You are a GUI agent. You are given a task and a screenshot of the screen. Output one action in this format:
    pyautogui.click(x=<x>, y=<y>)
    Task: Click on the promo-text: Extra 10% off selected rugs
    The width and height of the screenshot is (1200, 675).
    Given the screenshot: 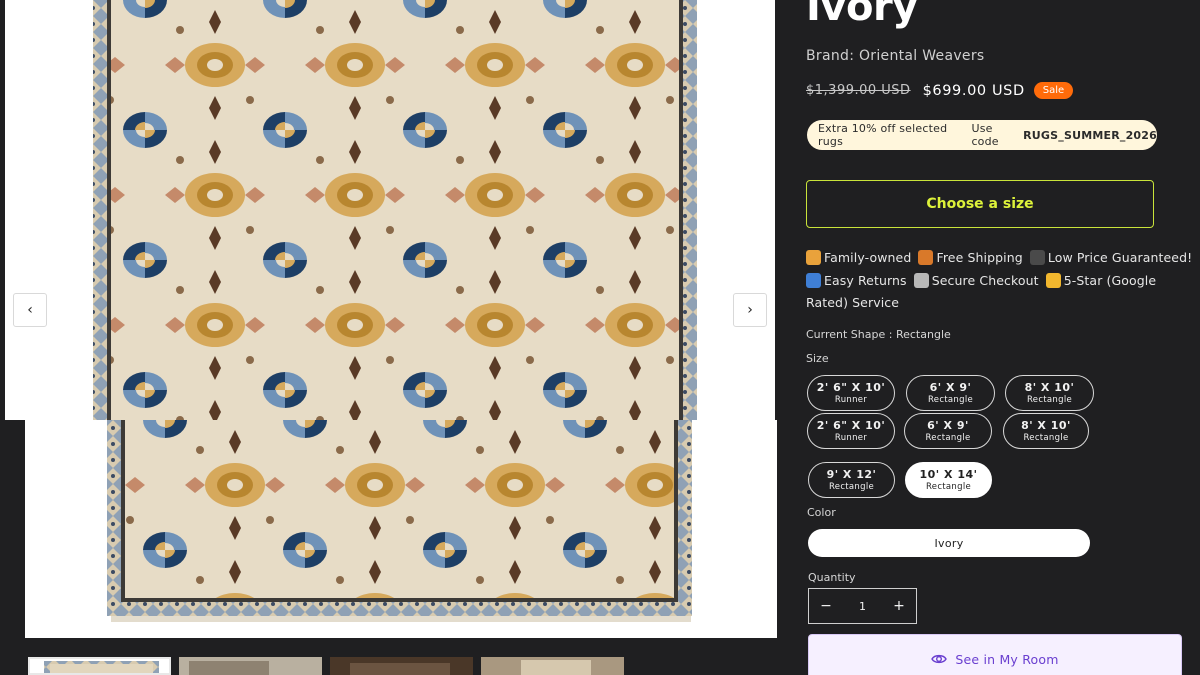 What is the action you would take?
    pyautogui.click(x=883, y=135)
    